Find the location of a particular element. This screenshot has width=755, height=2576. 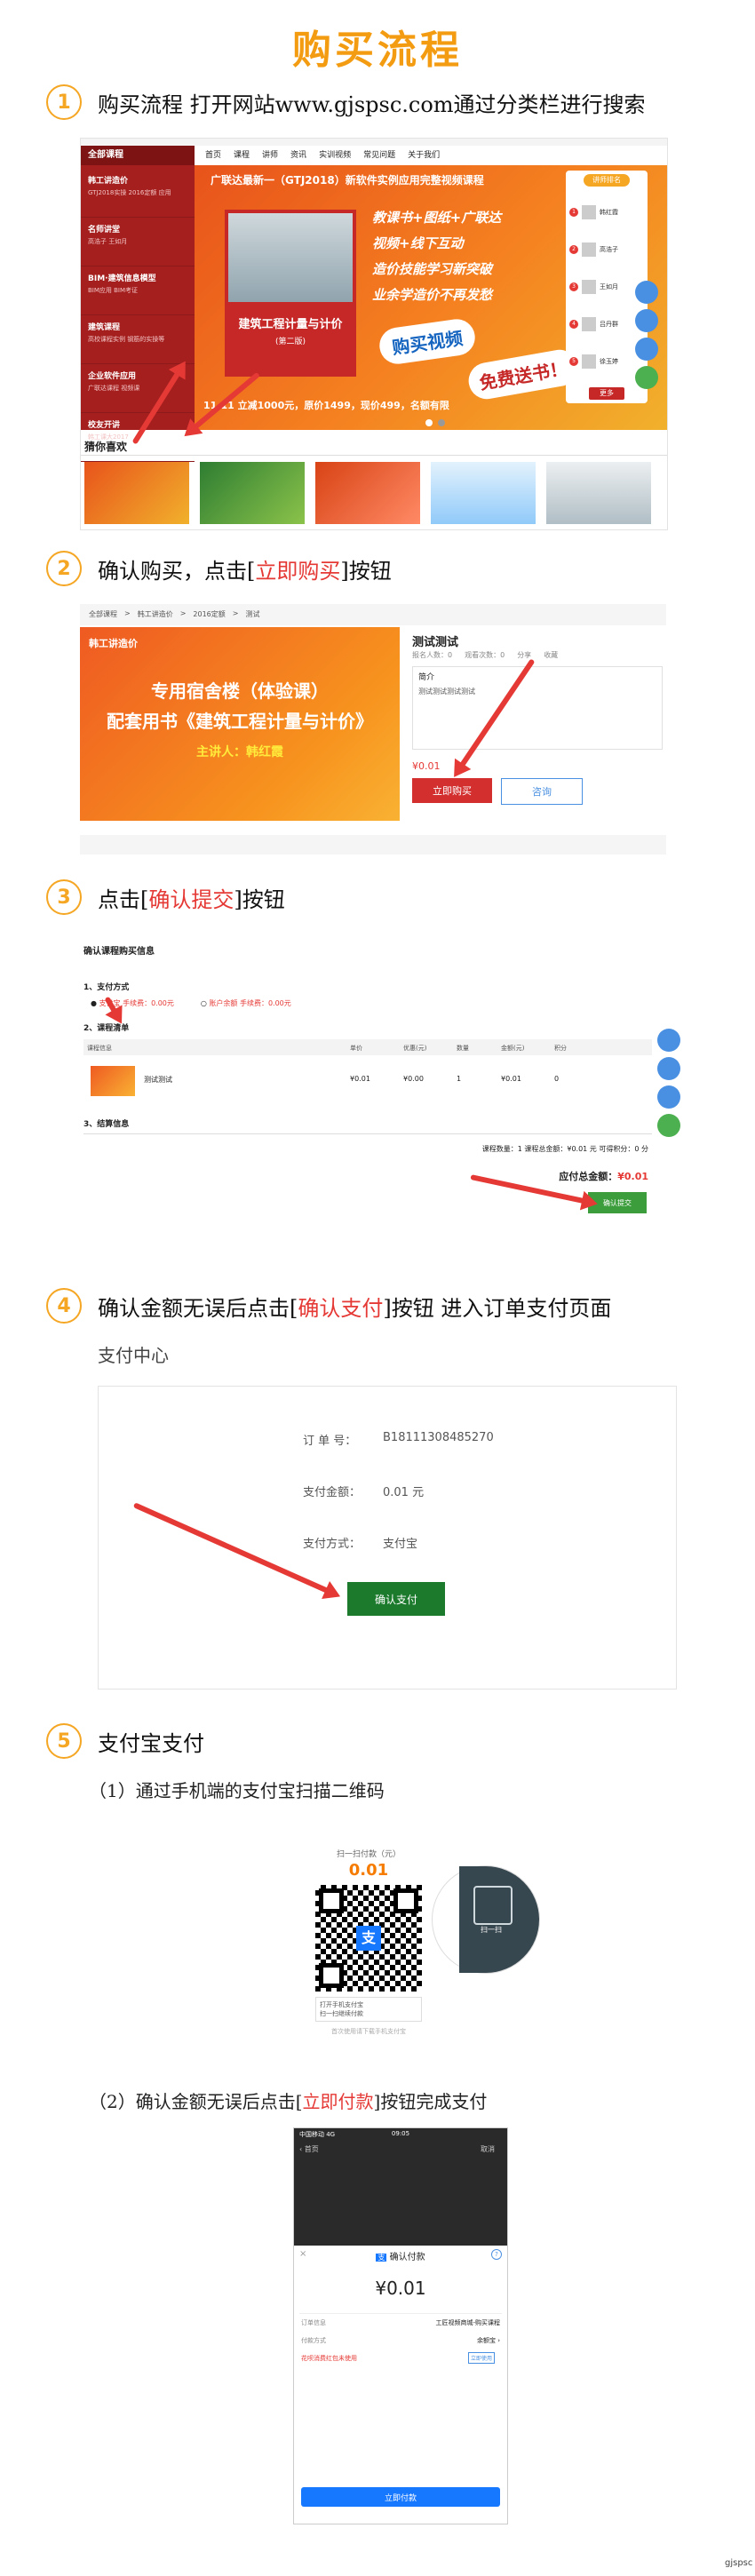

step5-sub2: （2）确认金额无误后点击[立即付款]按钮完成支付 is located at coordinates (288, 2101).